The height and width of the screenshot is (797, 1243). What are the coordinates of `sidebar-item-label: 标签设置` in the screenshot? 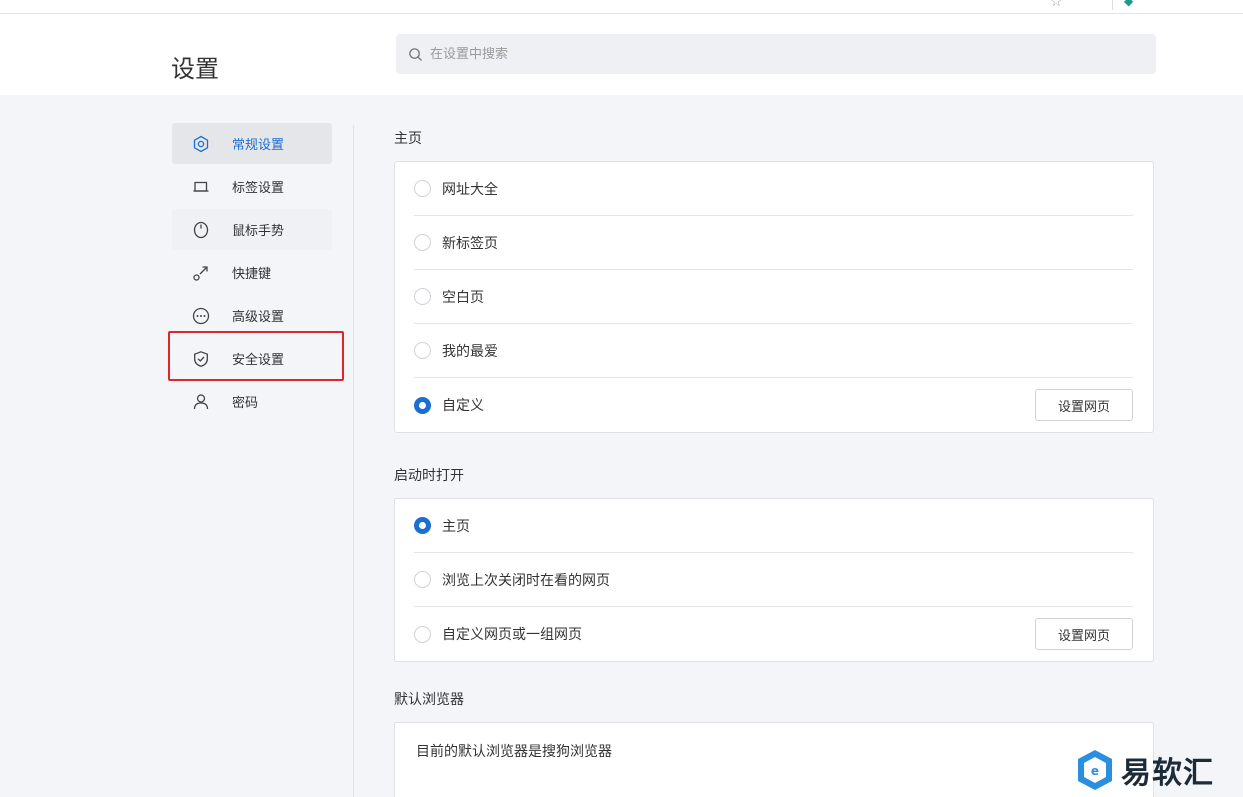 It's located at (258, 188).